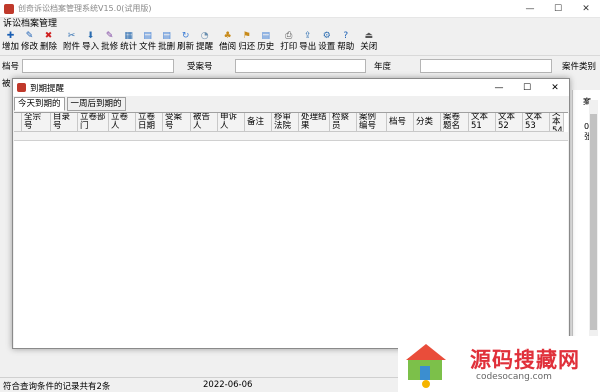 The image size is (600, 392). I want to click on minimize-button: —, so click(530, 9).